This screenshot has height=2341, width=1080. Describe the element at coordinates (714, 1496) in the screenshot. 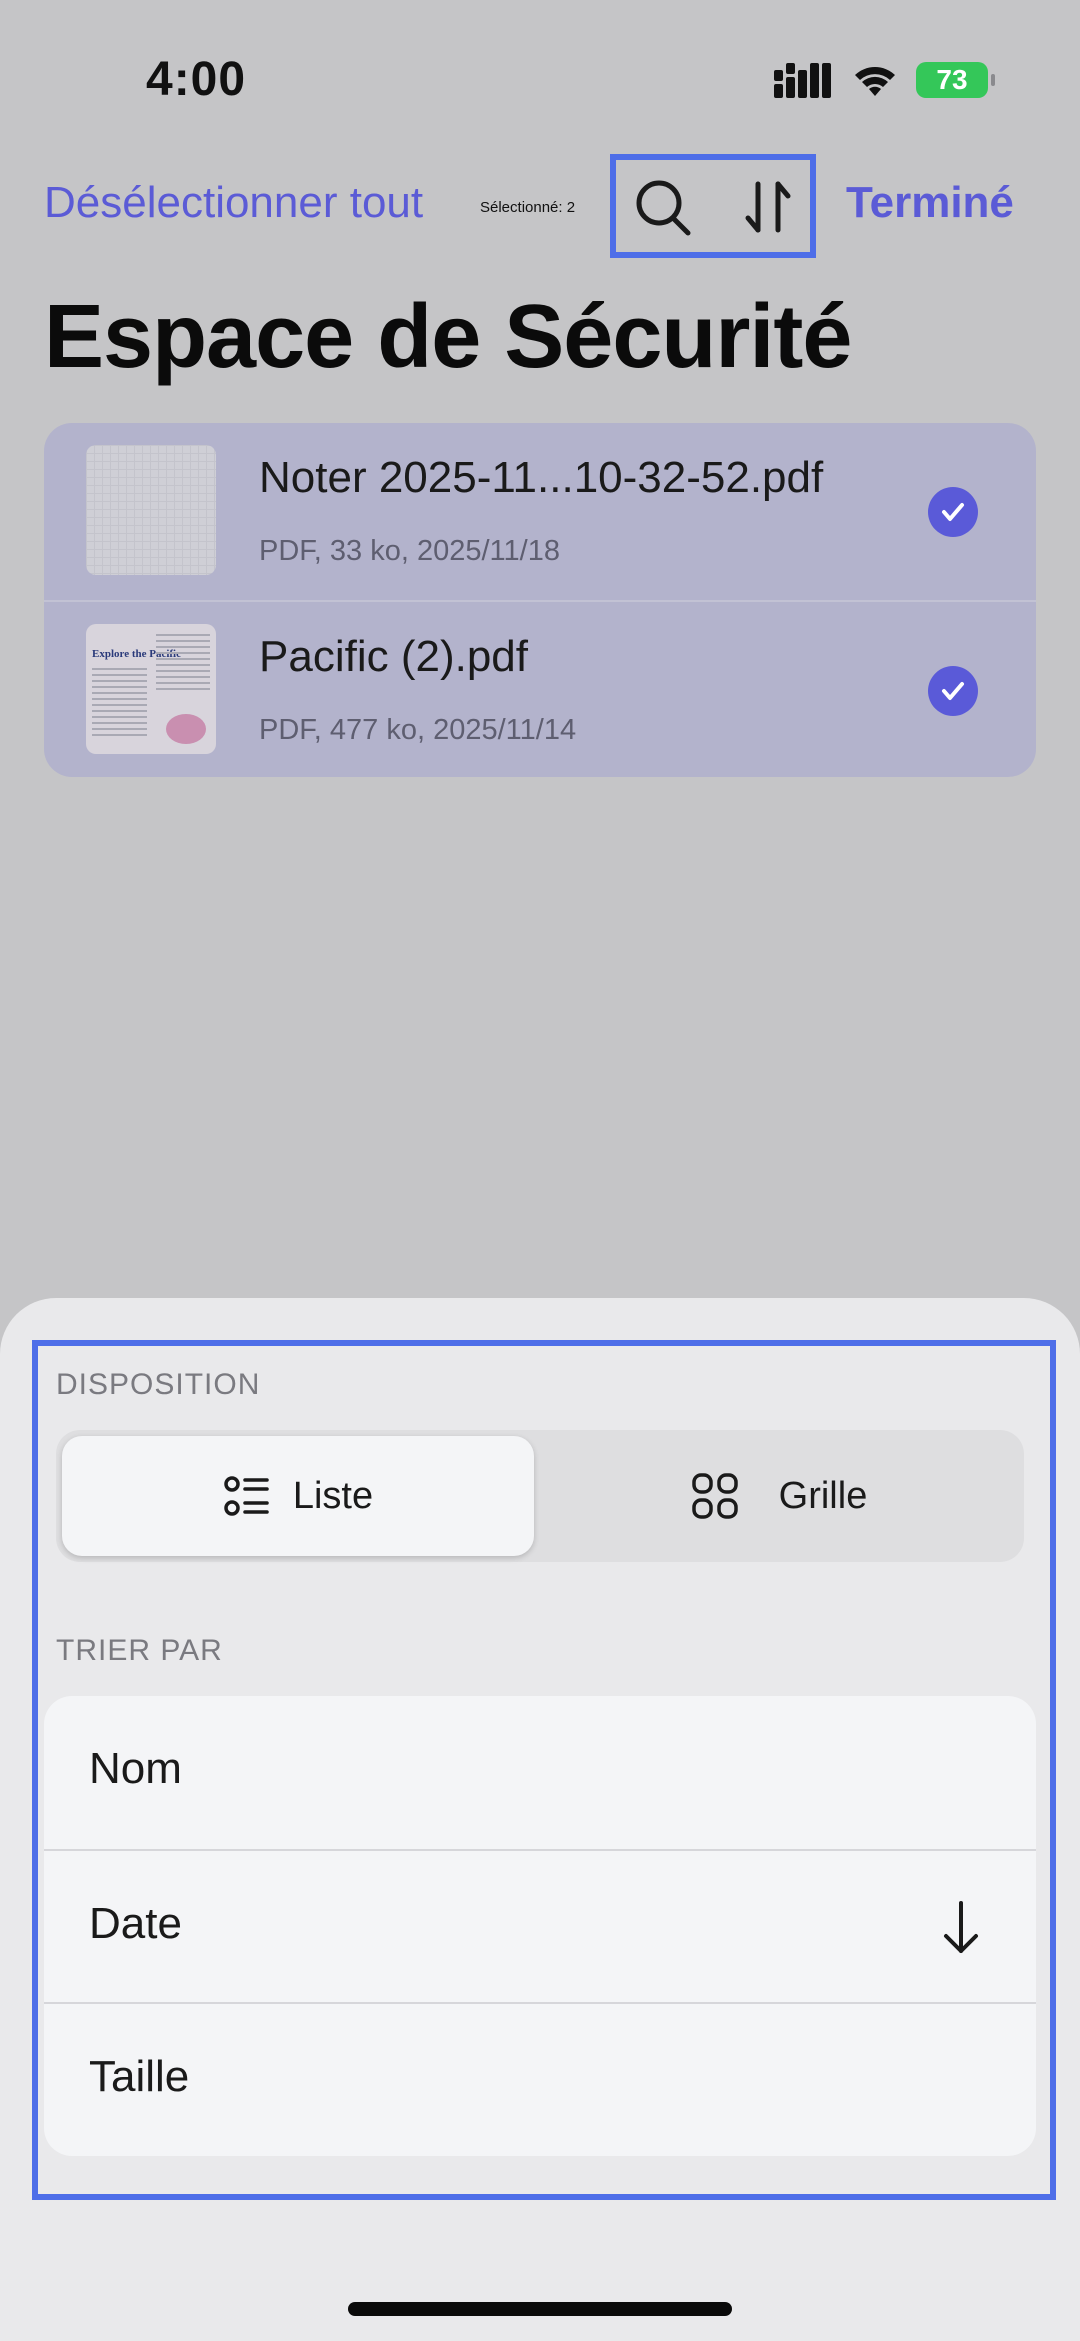

I see `grid-icon` at that location.